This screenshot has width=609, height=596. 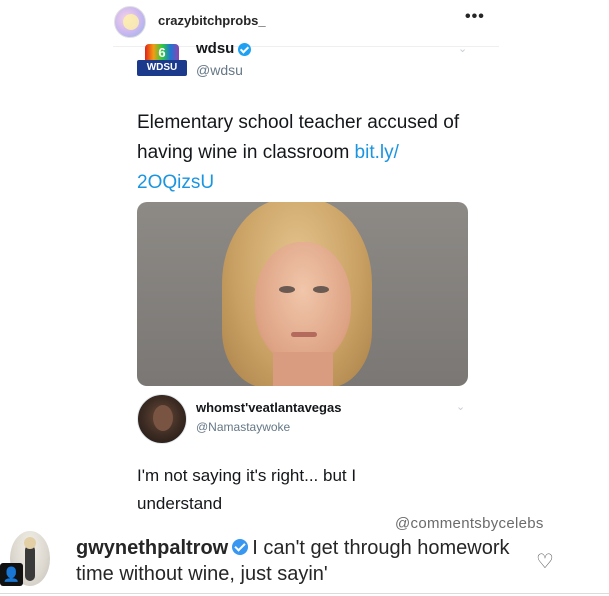 What do you see at coordinates (469, 523) in the screenshot?
I see `watermark: @commentsbycelebs` at bounding box center [469, 523].